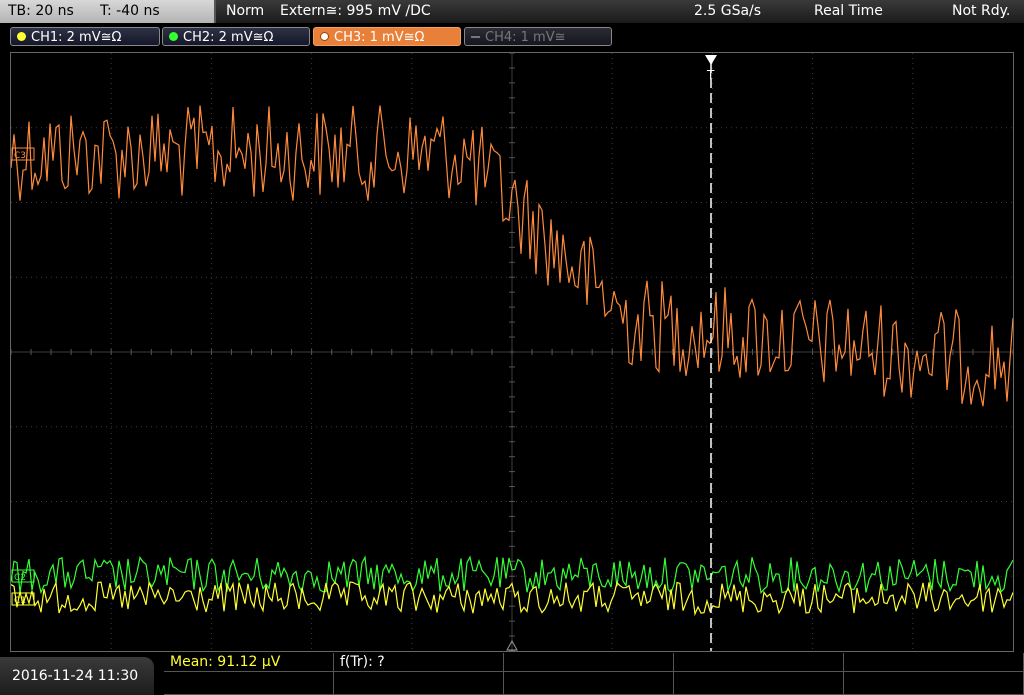  Describe the element at coordinates (130, 11) in the screenshot. I see `trigger-offset-label: T: -40 ns` at that location.